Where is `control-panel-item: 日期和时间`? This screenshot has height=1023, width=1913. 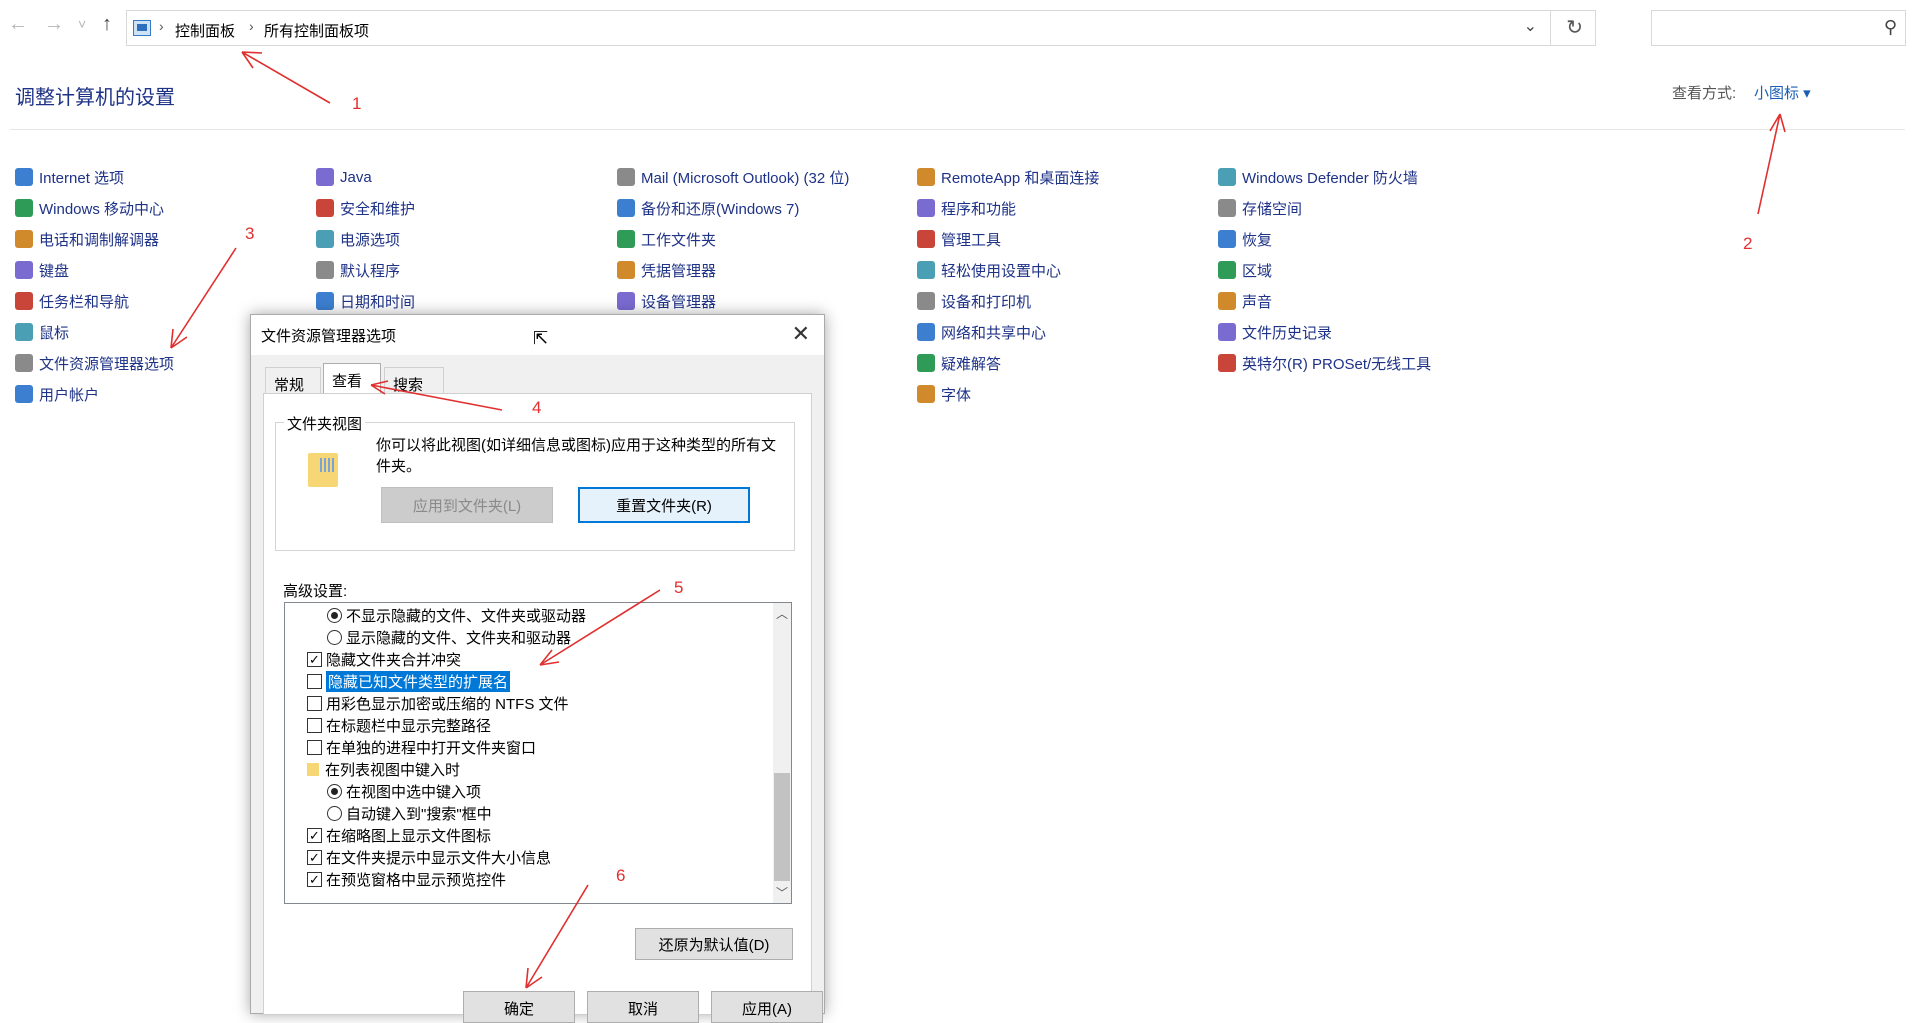 control-panel-item: 日期和时间 is located at coordinates (365, 301).